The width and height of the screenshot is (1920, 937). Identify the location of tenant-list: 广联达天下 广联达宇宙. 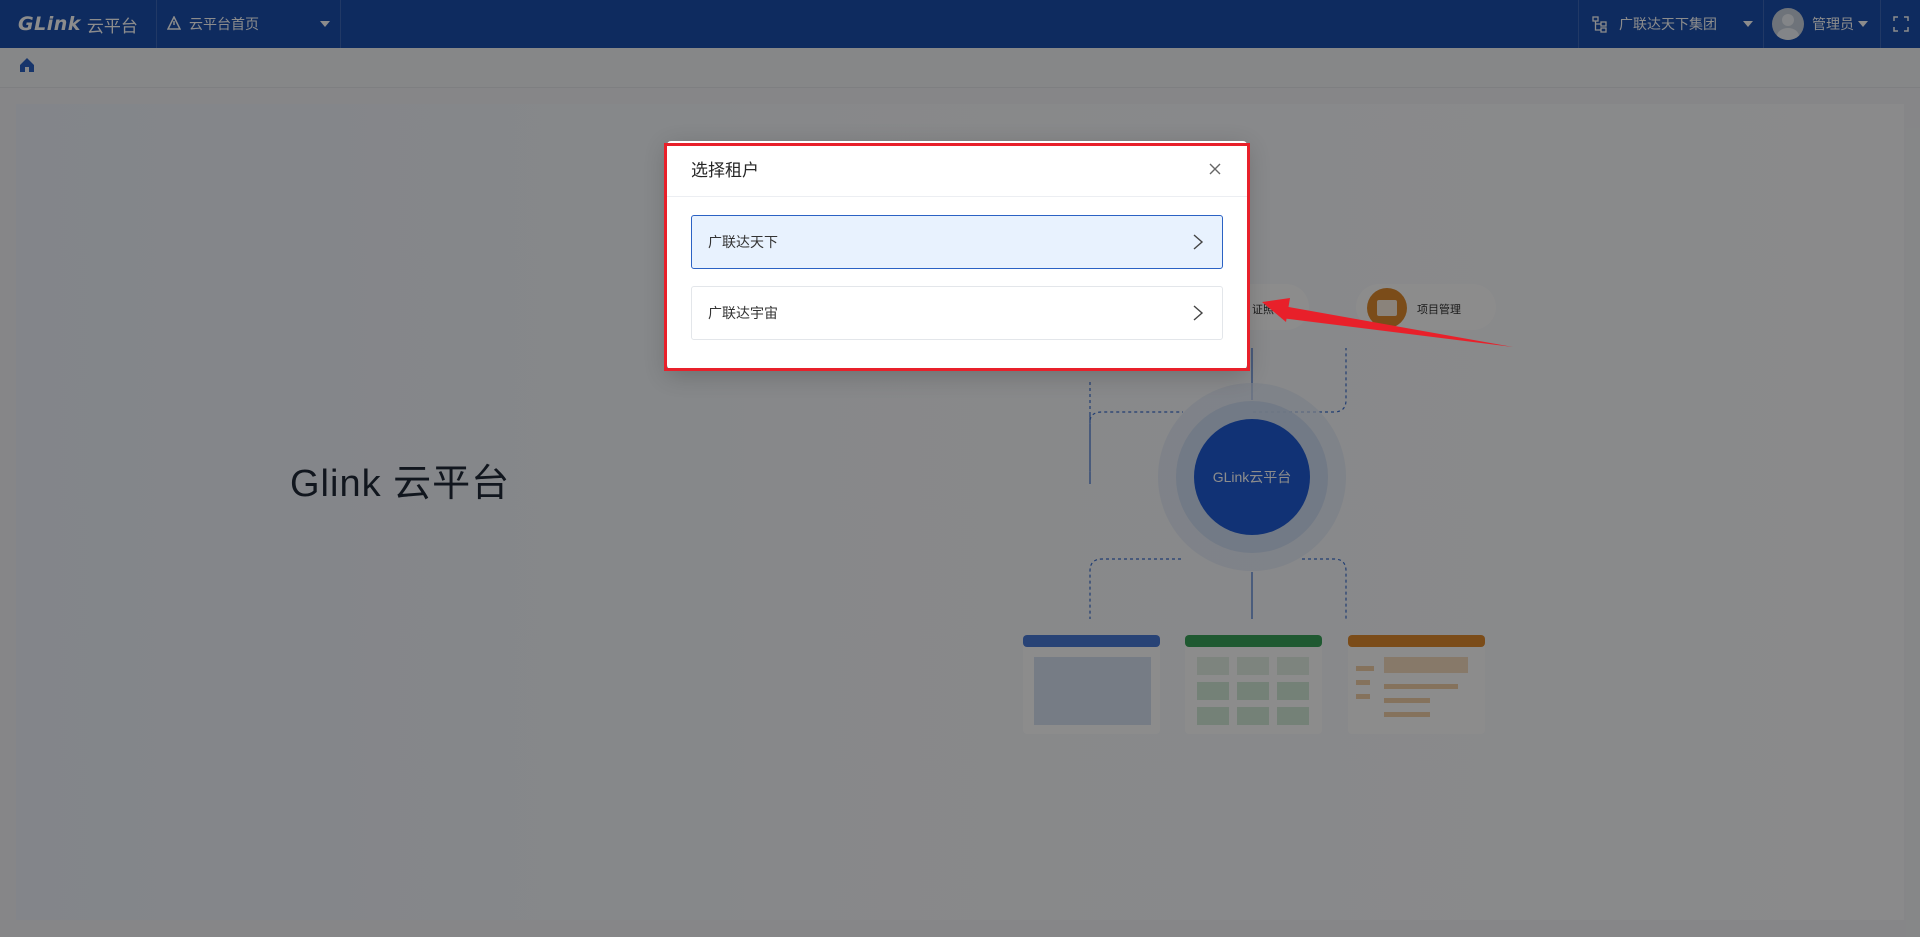
(957, 268).